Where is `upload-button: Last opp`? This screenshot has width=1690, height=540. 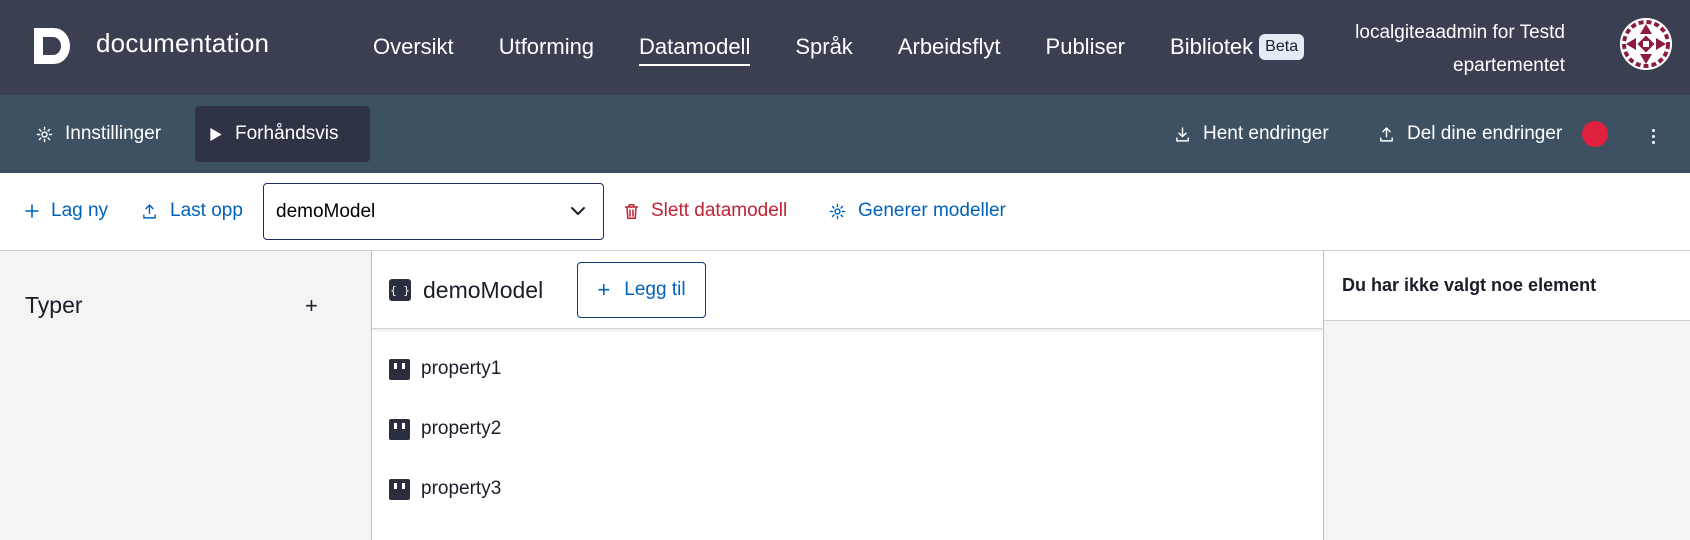
upload-button: Last opp is located at coordinates (192, 211).